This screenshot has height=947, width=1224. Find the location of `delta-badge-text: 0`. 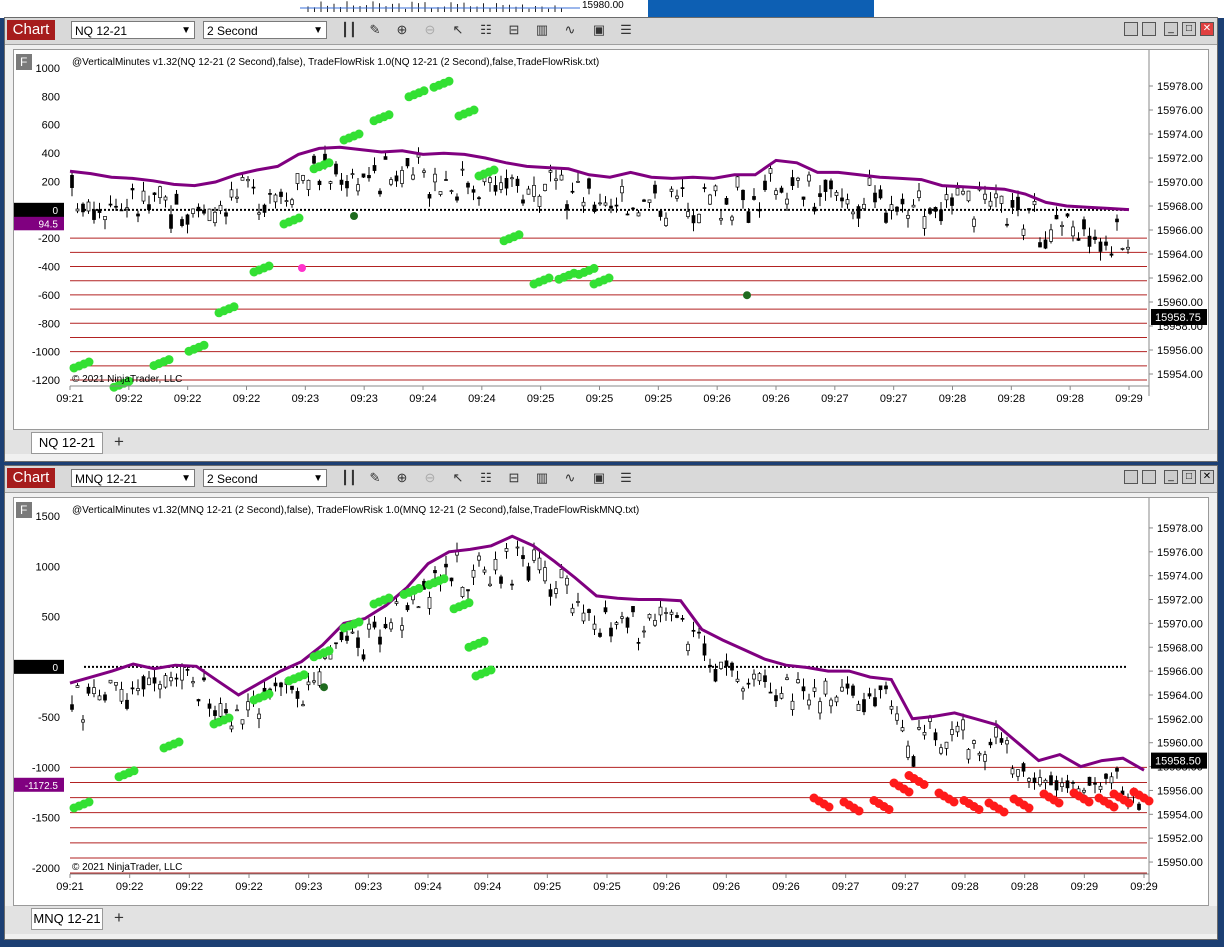

delta-badge-text: 0 is located at coordinates (55, 211).